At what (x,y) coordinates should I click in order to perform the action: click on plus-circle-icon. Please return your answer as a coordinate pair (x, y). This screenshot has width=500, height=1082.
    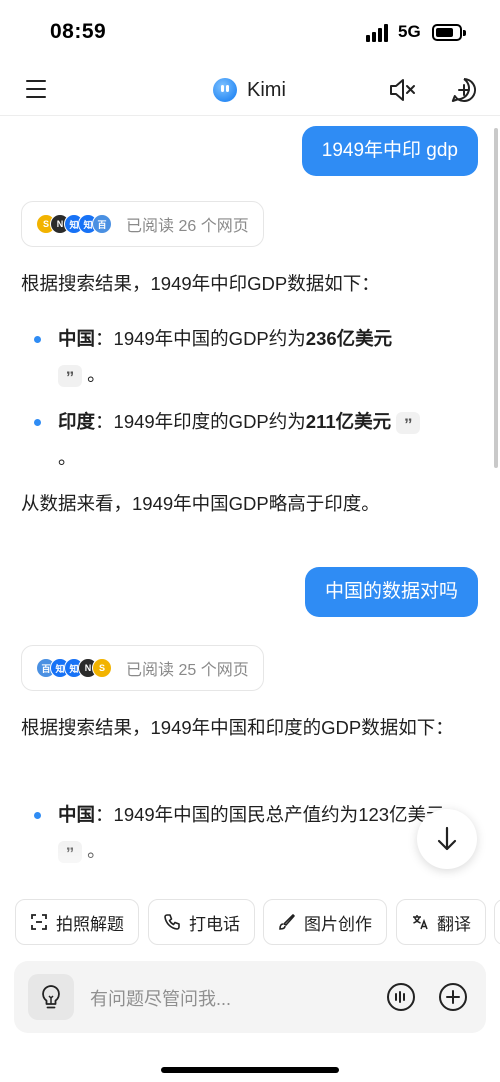
    Looking at the image, I should click on (453, 997).